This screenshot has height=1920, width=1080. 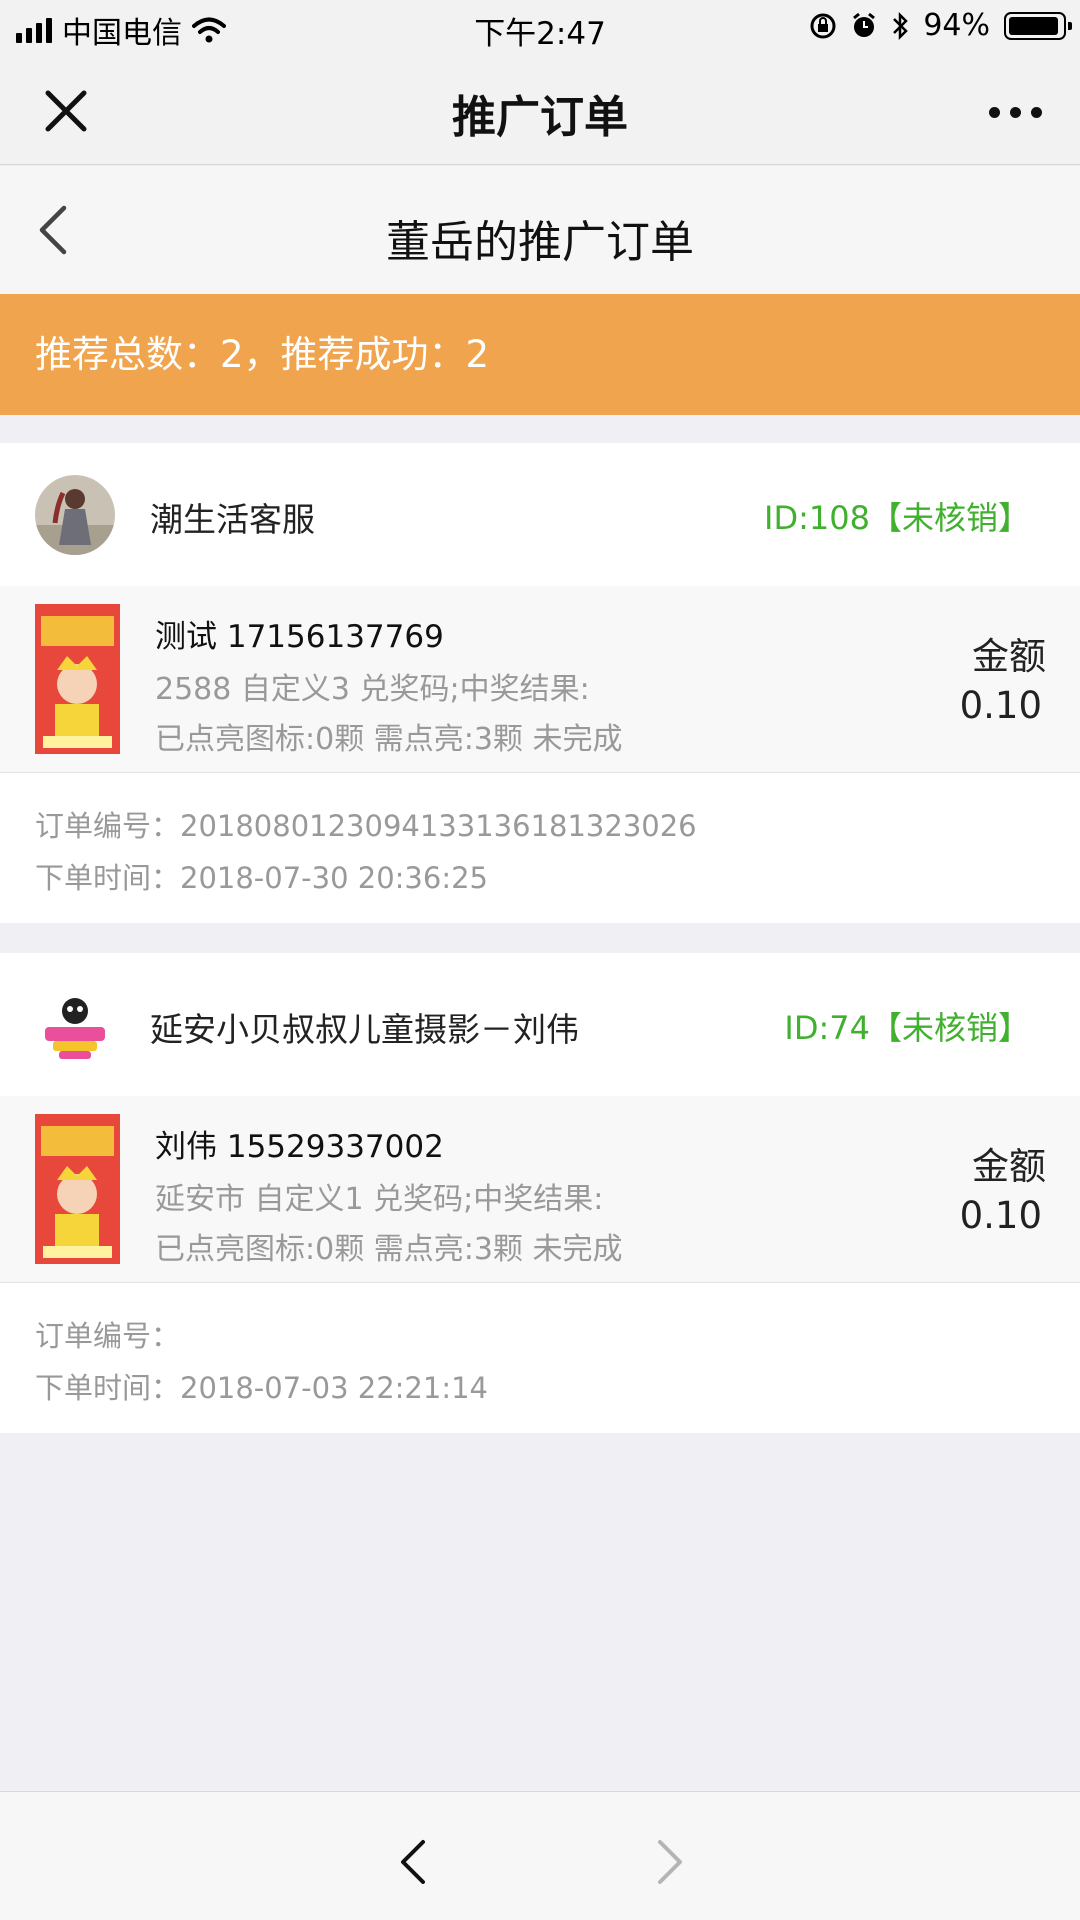 What do you see at coordinates (299, 1147) in the screenshot?
I see `product-title: 刘伟 15529337002` at bounding box center [299, 1147].